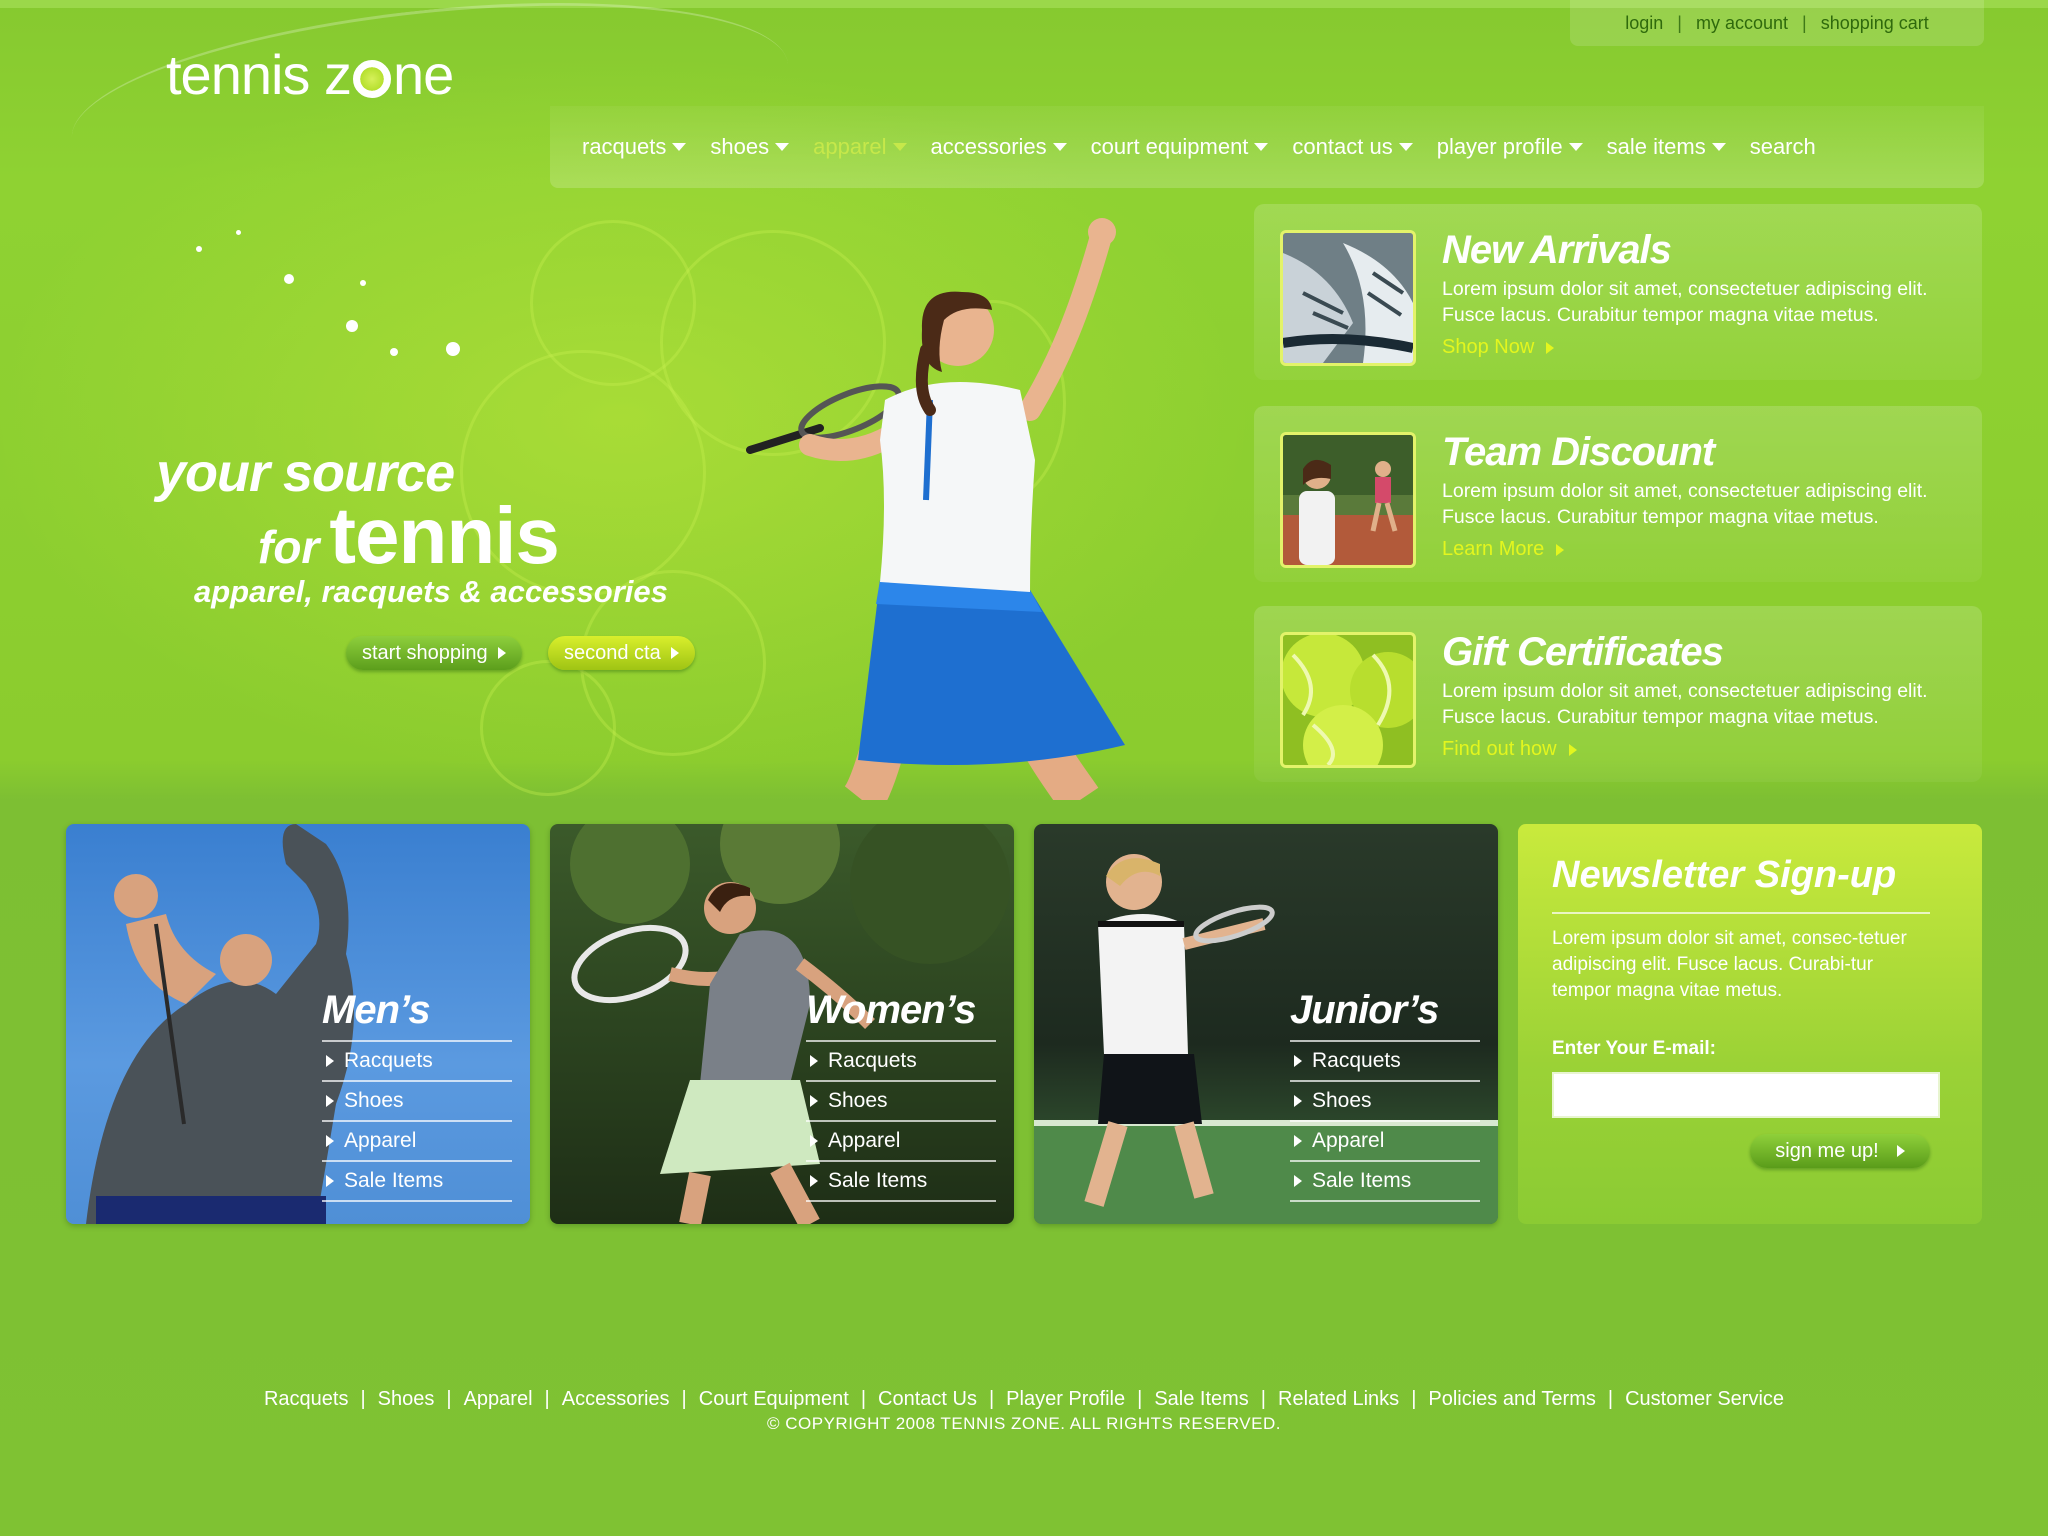 This screenshot has width=2048, height=1536. What do you see at coordinates (1201, 1399) in the screenshot?
I see `footer-link-sale-items: Sale Items` at bounding box center [1201, 1399].